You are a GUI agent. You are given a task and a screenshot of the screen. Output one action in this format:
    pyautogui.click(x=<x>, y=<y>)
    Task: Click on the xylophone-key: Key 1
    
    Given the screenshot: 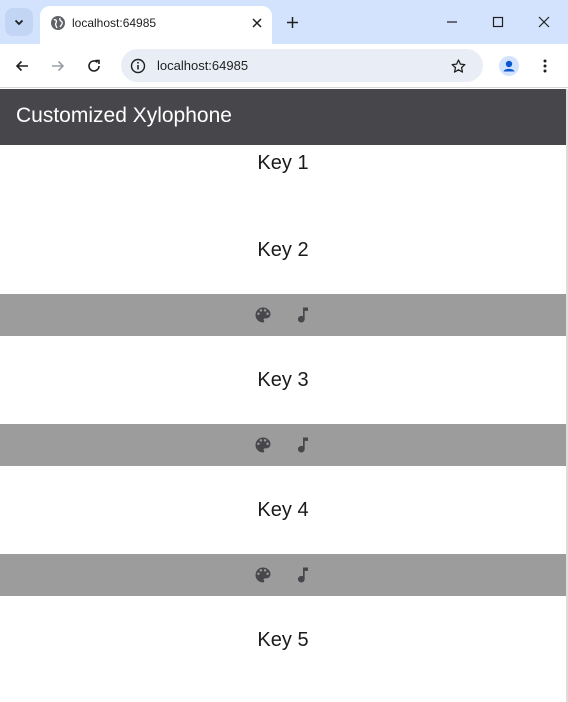 What is the action you would take?
    pyautogui.click(x=283, y=159)
    